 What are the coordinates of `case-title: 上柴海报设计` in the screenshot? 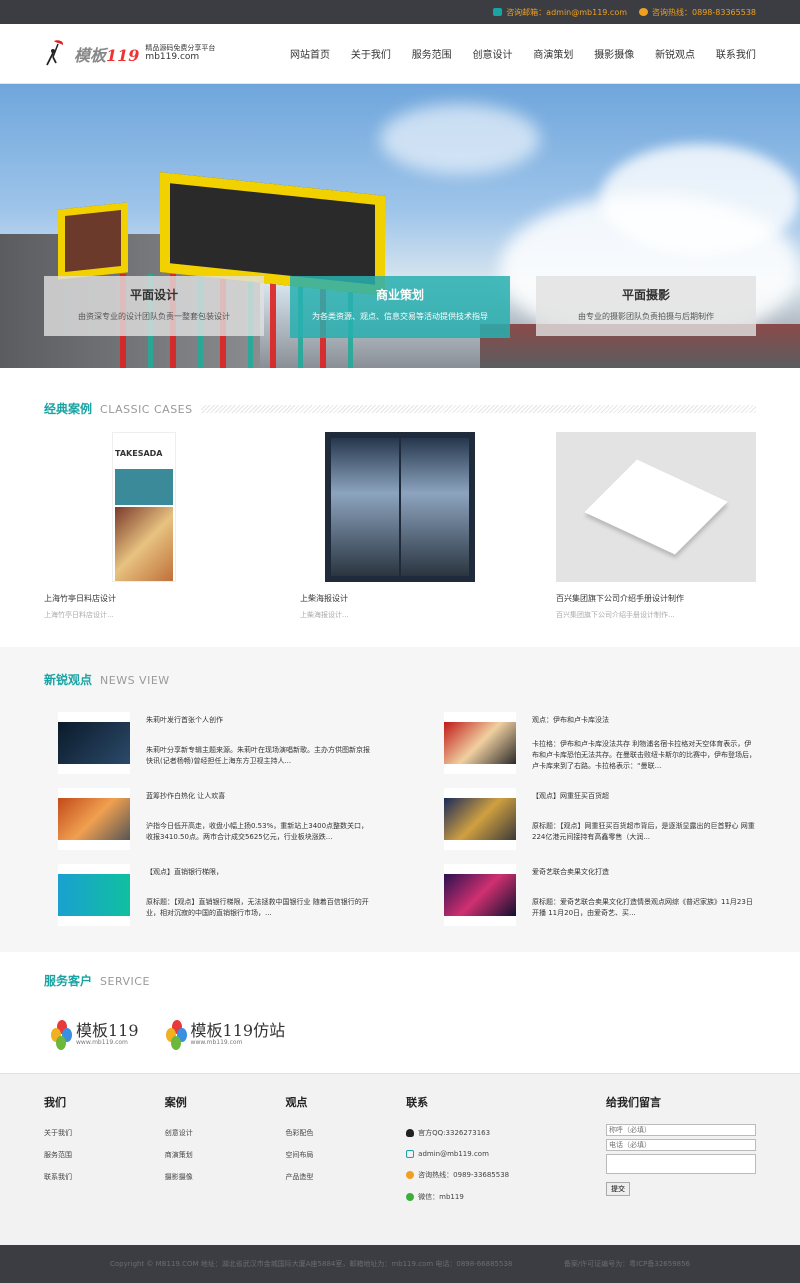 It's located at (400, 598).